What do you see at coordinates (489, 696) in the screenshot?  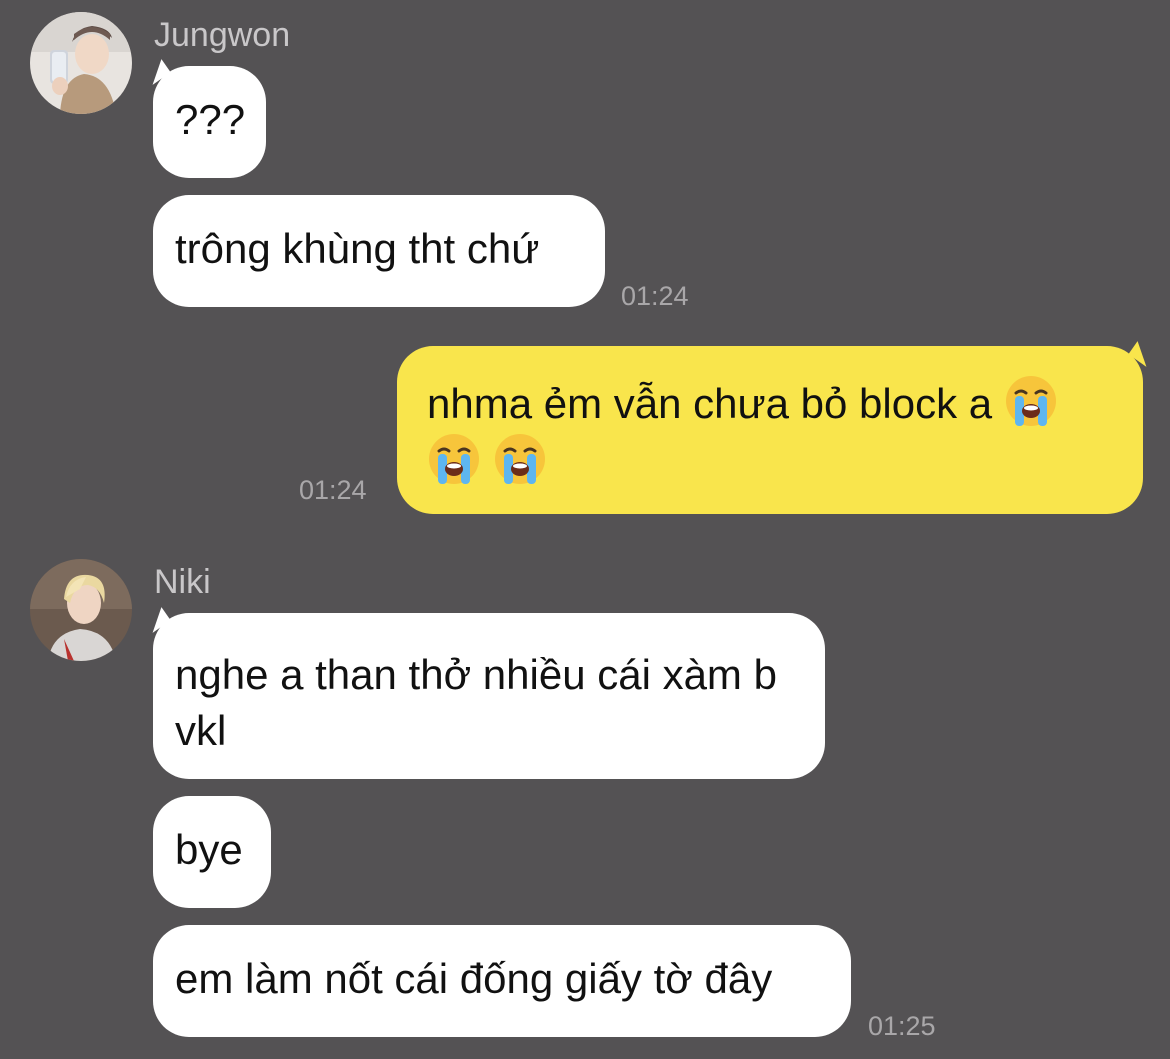 I see `message-bubble-incoming: nghe a than thở nhiều cái xàm b vkl` at bounding box center [489, 696].